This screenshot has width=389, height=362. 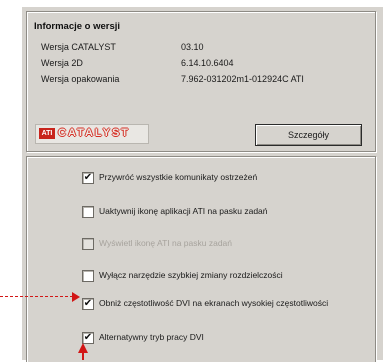 What do you see at coordinates (76, 297) in the screenshot?
I see `annotation-arrow-right-head` at bounding box center [76, 297].